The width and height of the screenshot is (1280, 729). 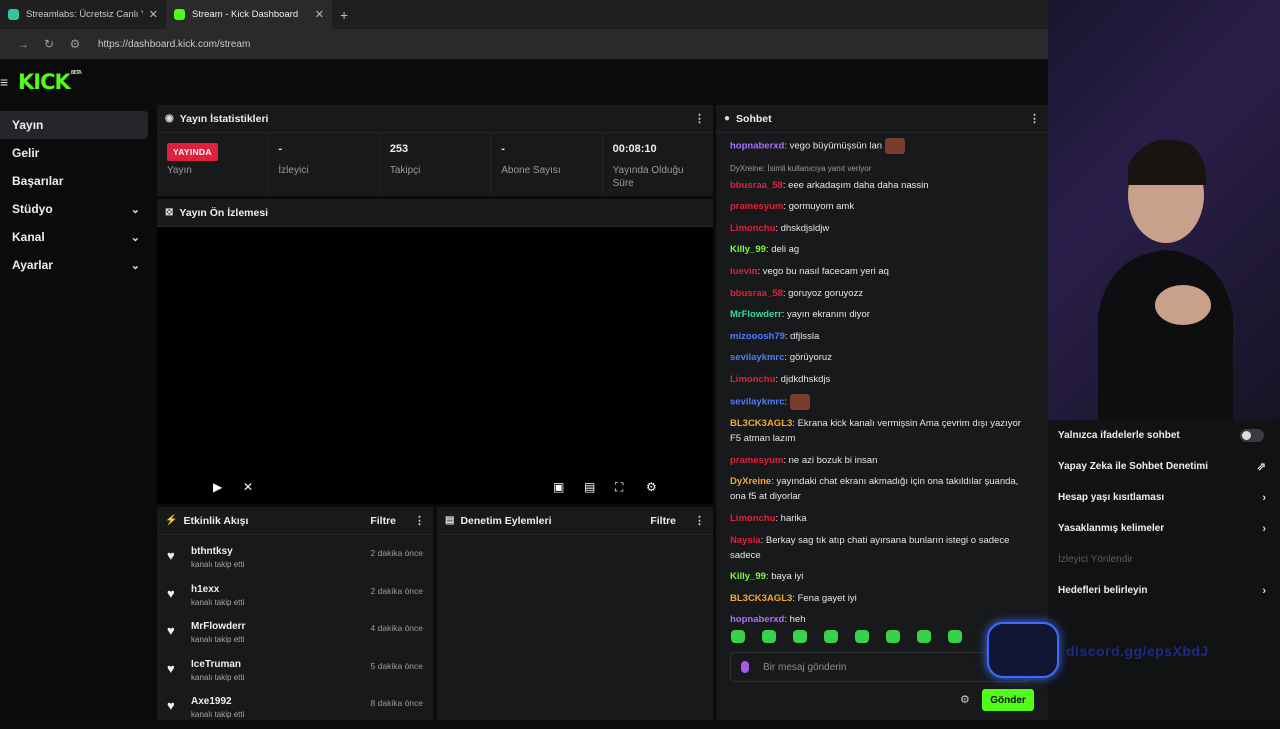 What do you see at coordinates (1165, 279) in the screenshot?
I see `streamer-image` at bounding box center [1165, 279].